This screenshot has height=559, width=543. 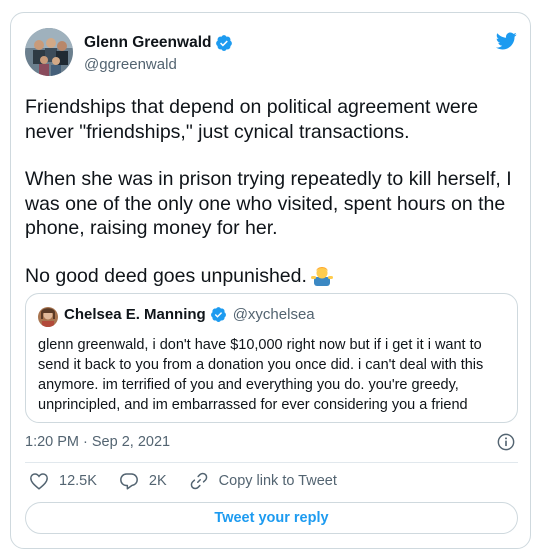 I want to click on author-name-row: Glenn Greenwald, so click(x=158, y=43).